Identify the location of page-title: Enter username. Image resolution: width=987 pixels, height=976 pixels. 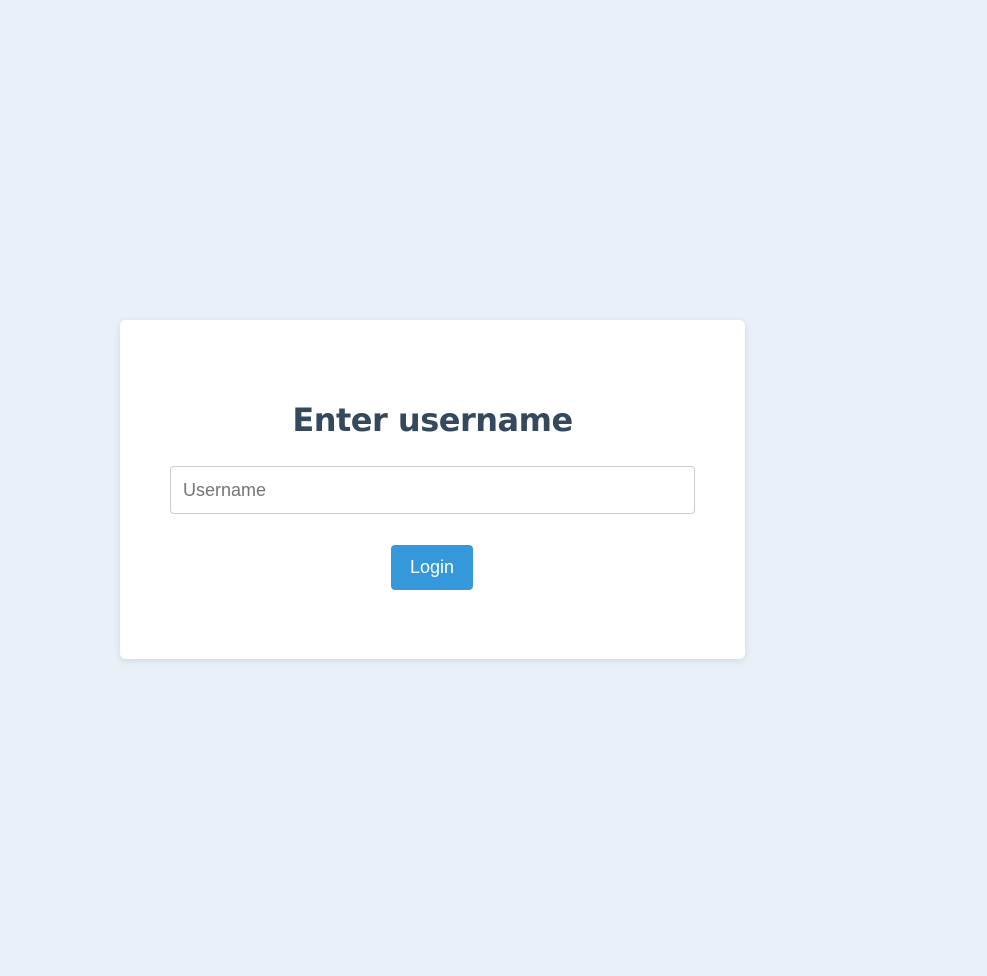
(432, 420).